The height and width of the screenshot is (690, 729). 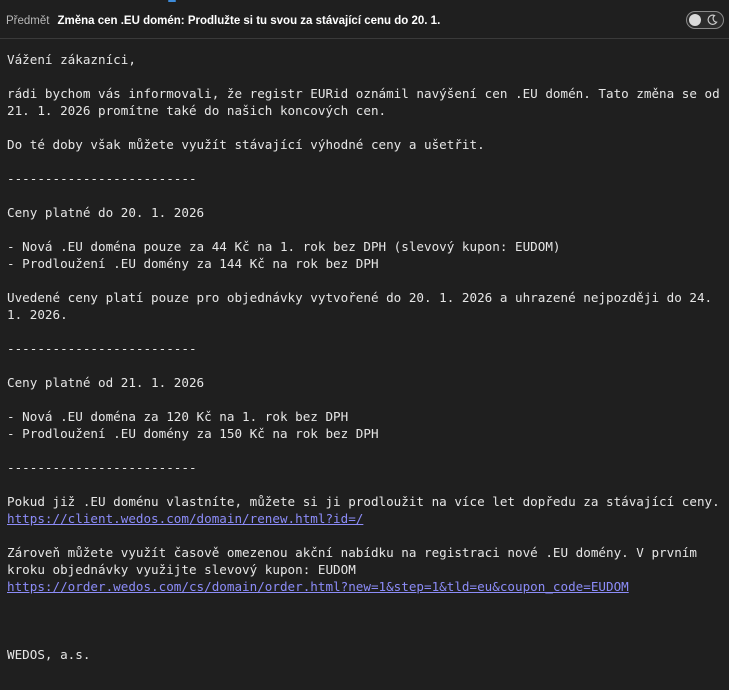 What do you see at coordinates (106, 212) in the screenshot?
I see `current-prices-heading: Ceny platné do 20. 1. 2026` at bounding box center [106, 212].